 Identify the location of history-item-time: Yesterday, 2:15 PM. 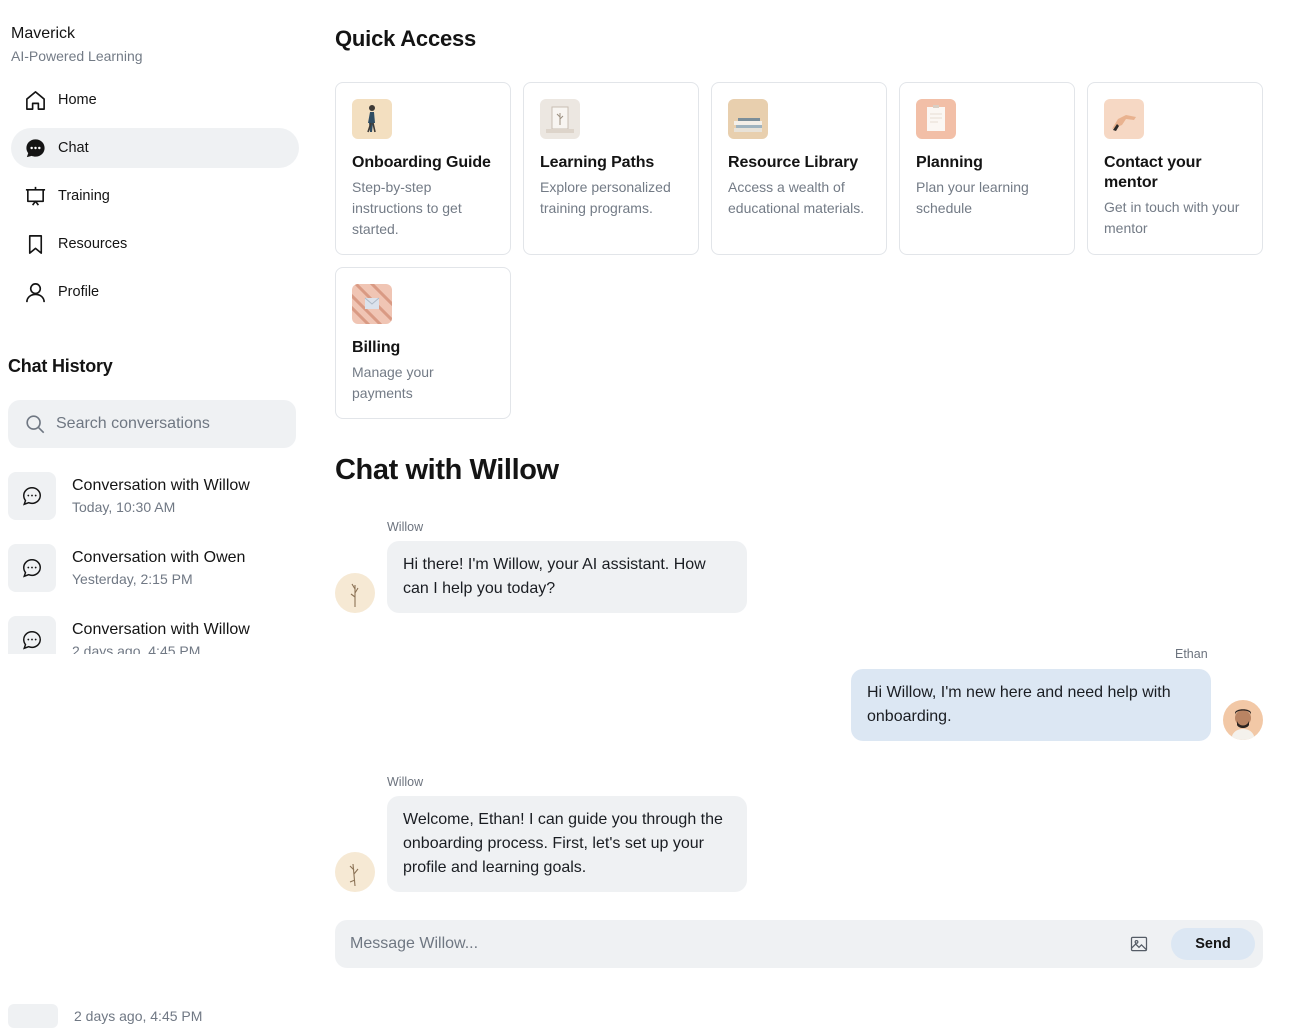
(132, 579).